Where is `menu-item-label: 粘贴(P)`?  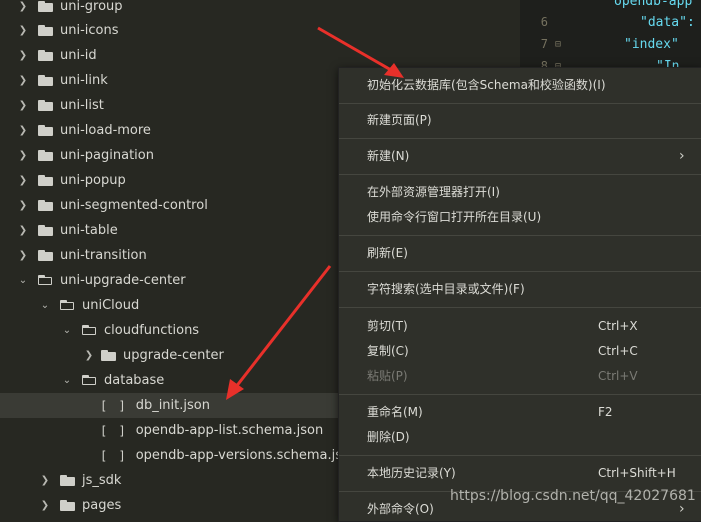 menu-item-label: 粘贴(P) is located at coordinates (387, 376).